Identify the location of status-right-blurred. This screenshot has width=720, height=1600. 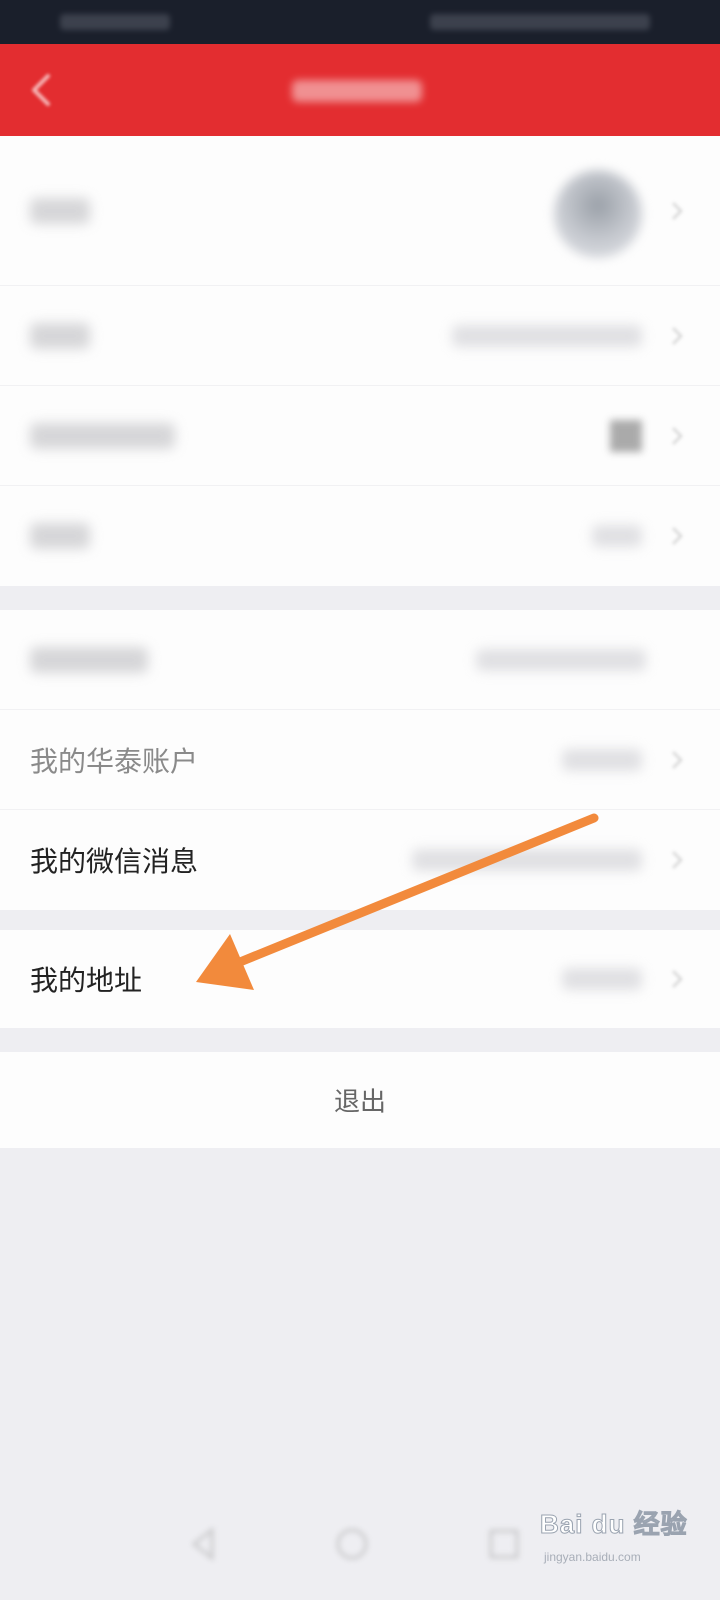
(540, 22).